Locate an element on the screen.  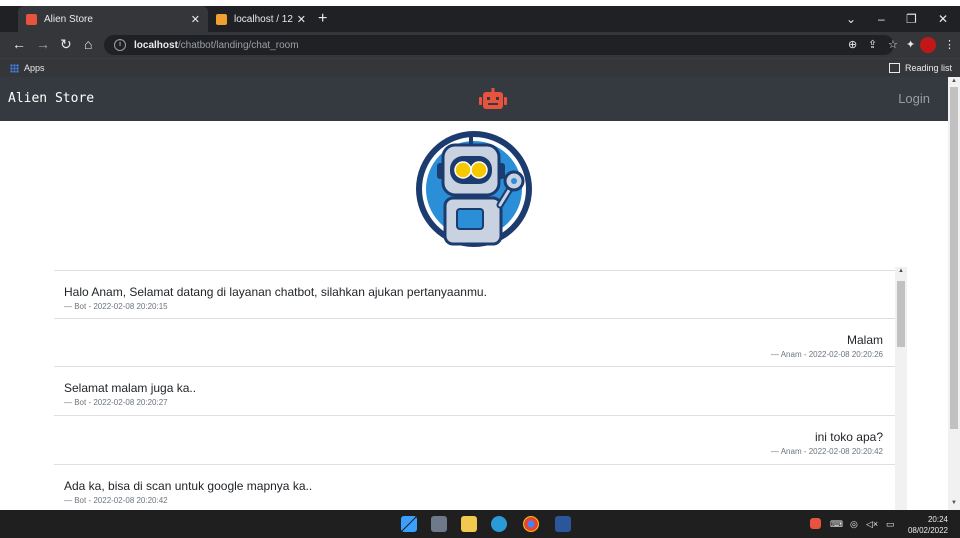
task-view-icon is located at coordinates (439, 524).